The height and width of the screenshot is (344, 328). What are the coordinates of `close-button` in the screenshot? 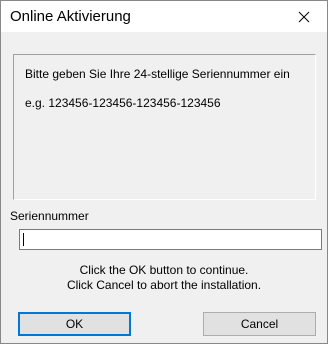 It's located at (304, 16).